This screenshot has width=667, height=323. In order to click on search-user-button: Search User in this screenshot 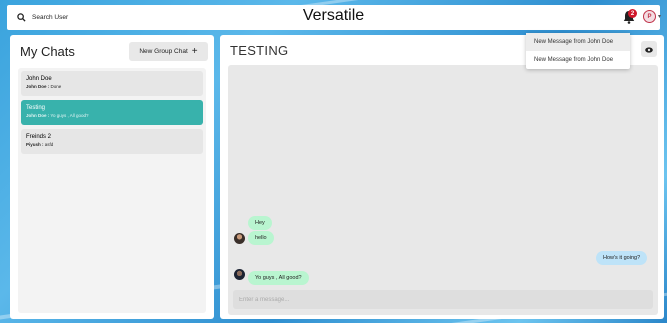, I will do `click(42, 18)`.